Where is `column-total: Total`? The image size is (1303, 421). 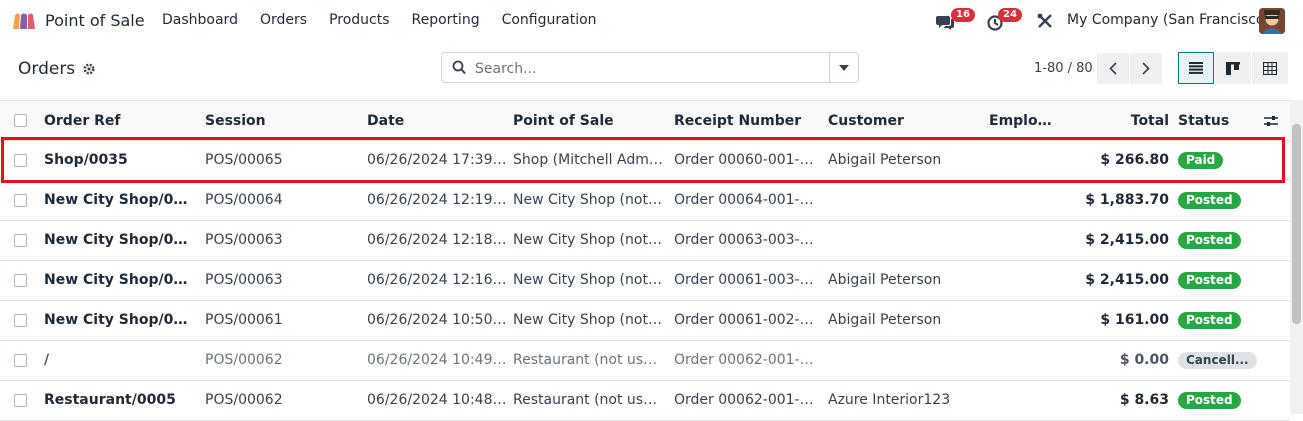
column-total: Total is located at coordinates (1119, 121).